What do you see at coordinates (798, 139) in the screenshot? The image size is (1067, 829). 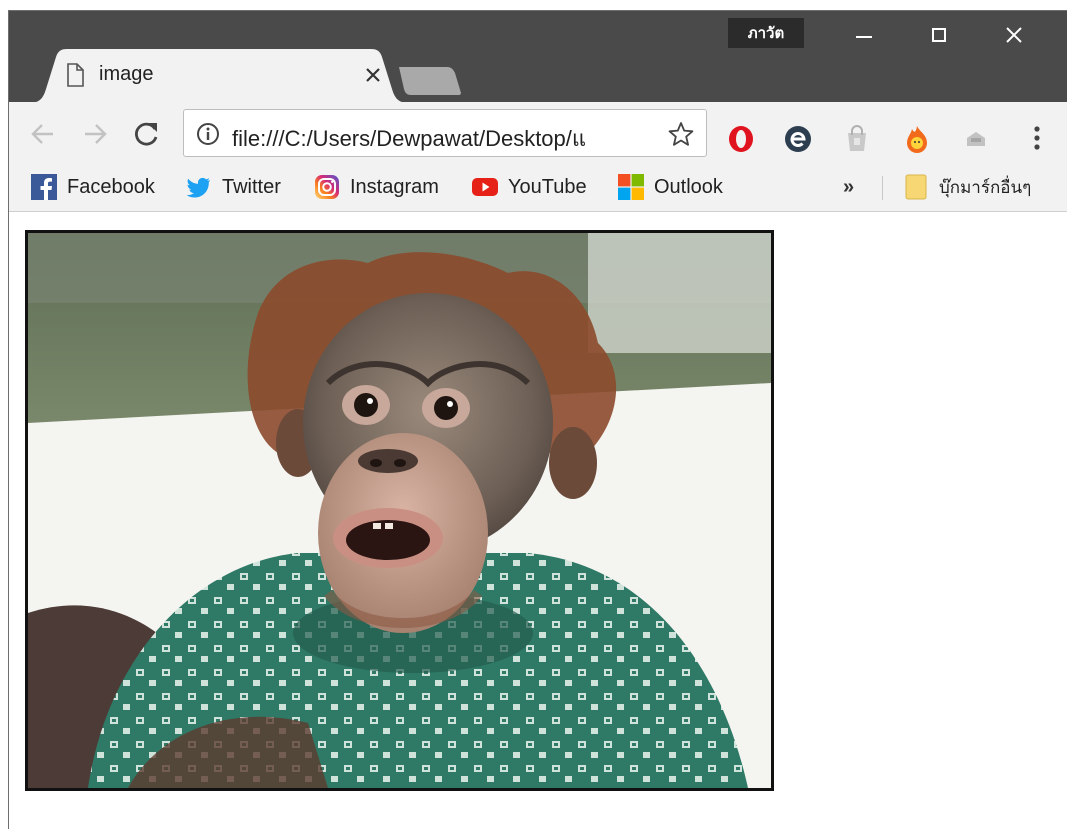 I see `e-extension-icon` at bounding box center [798, 139].